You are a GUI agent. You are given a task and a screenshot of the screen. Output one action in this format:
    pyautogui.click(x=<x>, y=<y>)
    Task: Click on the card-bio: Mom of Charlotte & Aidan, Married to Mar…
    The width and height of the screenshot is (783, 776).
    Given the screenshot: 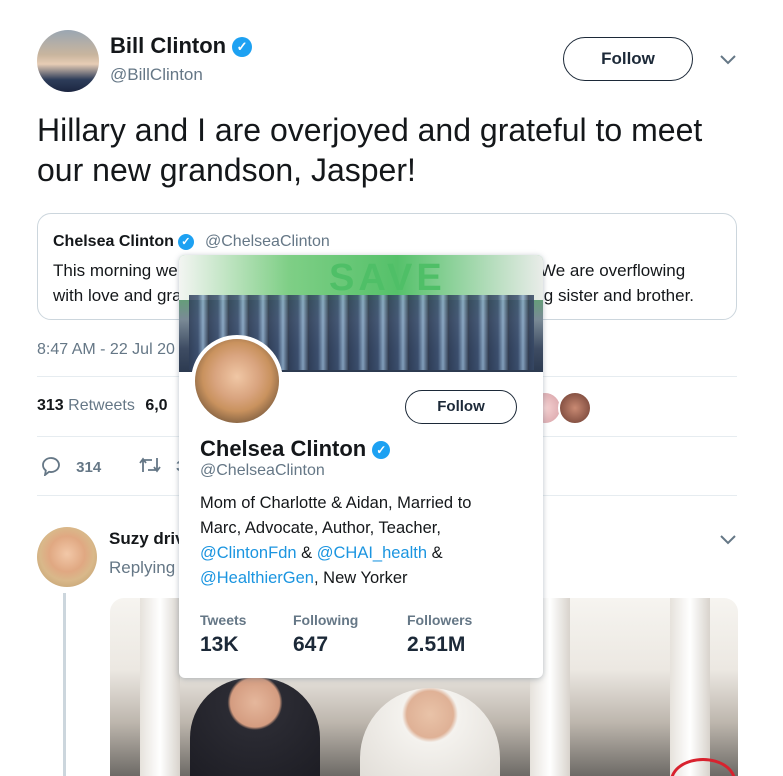 What is the action you would take?
    pyautogui.click(x=360, y=541)
    